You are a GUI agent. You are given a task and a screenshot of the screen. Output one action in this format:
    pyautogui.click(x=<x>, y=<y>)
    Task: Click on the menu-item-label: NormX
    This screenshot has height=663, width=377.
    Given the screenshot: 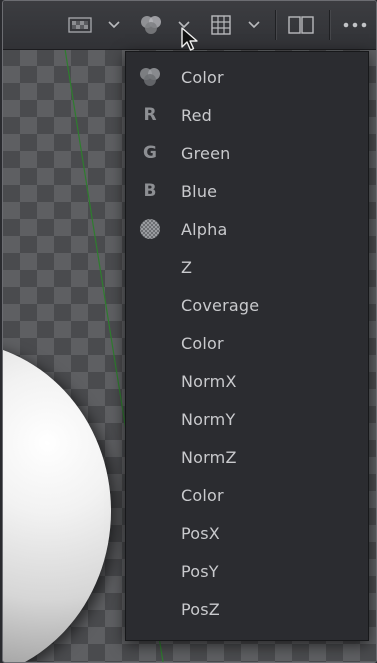 What is the action you would take?
    pyautogui.click(x=209, y=381)
    